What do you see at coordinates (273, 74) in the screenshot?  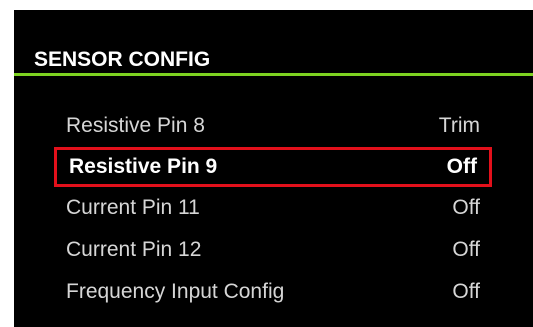 I see `header-divider` at bounding box center [273, 74].